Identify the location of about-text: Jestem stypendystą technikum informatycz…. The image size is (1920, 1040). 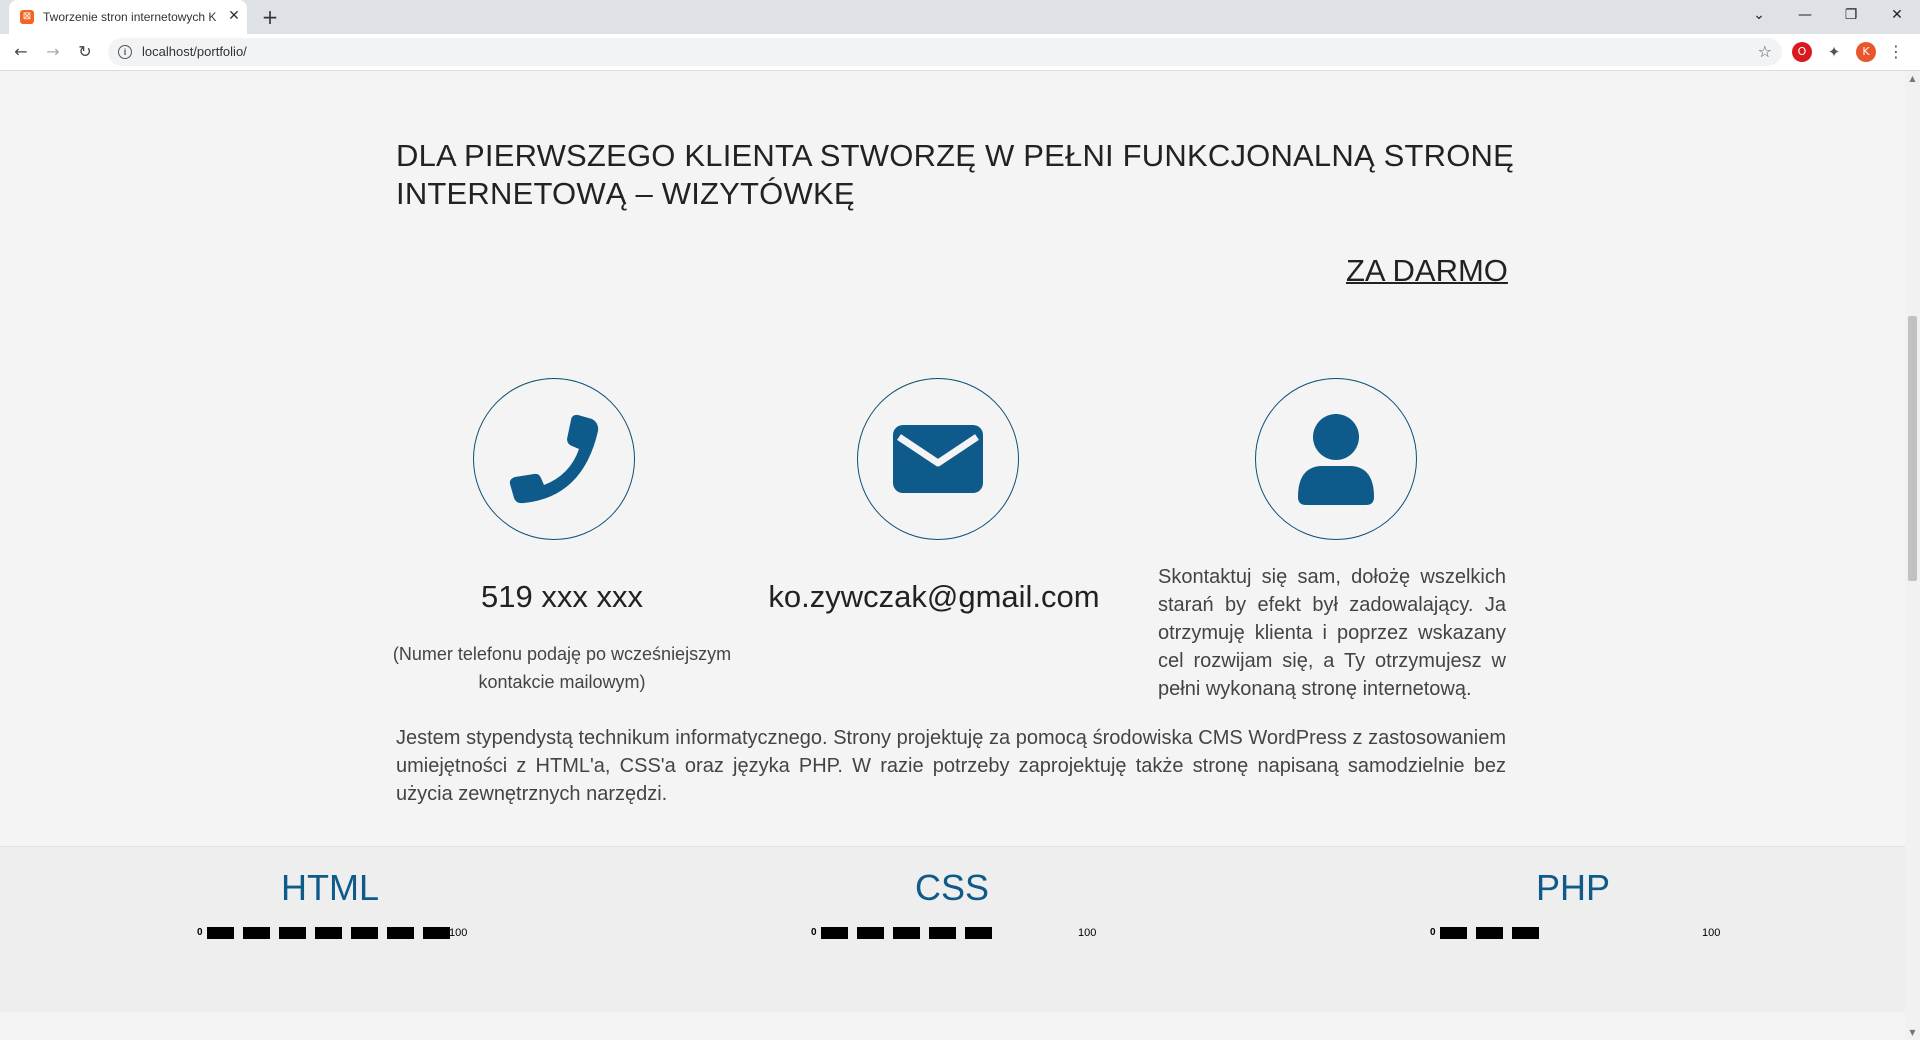
(951, 766).